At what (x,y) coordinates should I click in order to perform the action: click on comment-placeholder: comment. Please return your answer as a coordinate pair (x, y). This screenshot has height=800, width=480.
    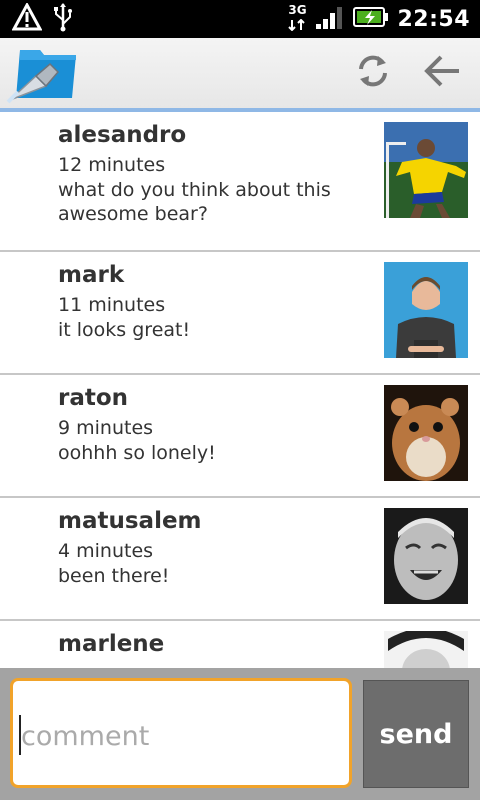
    Looking at the image, I should click on (85, 736).